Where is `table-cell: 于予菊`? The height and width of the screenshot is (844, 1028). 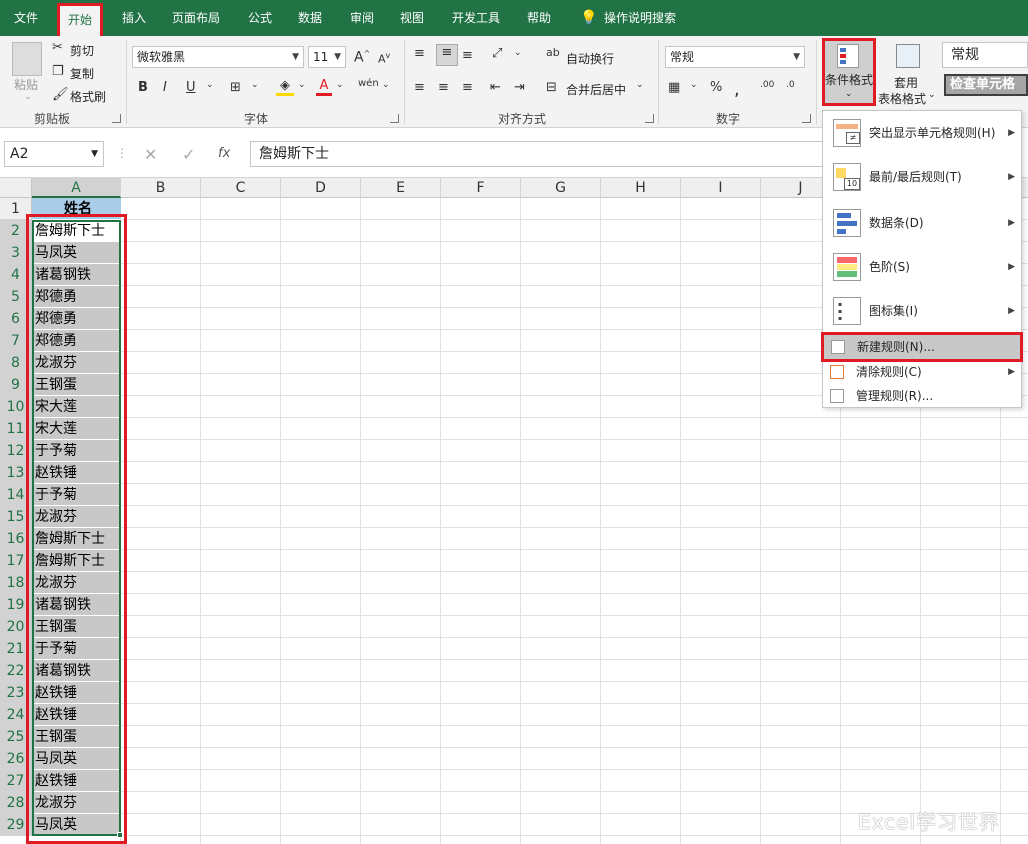 table-cell: 于予菊 is located at coordinates (76, 649).